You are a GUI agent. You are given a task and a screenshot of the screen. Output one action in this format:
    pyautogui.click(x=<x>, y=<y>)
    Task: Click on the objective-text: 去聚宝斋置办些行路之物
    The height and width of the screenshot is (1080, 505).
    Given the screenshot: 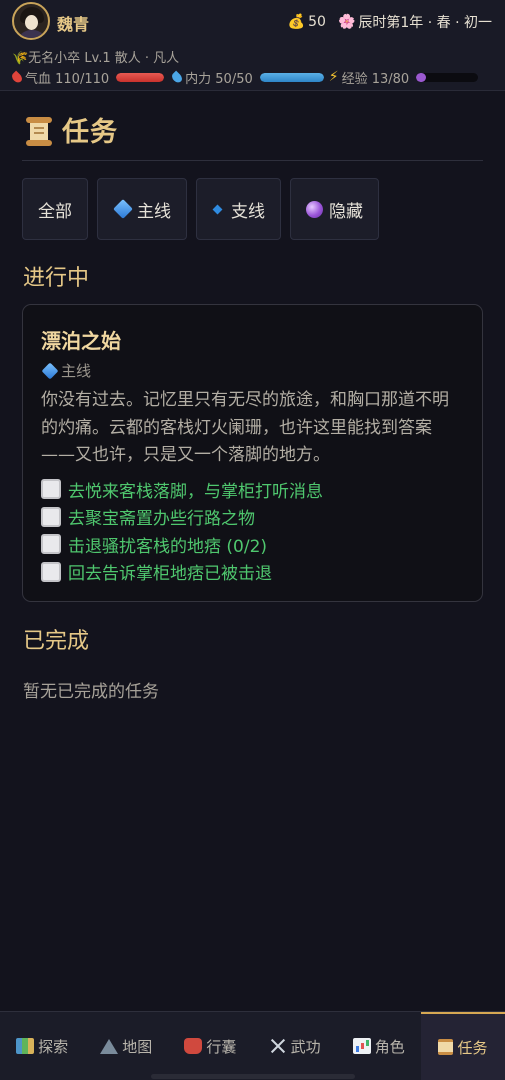 What is the action you would take?
    pyautogui.click(x=161, y=519)
    